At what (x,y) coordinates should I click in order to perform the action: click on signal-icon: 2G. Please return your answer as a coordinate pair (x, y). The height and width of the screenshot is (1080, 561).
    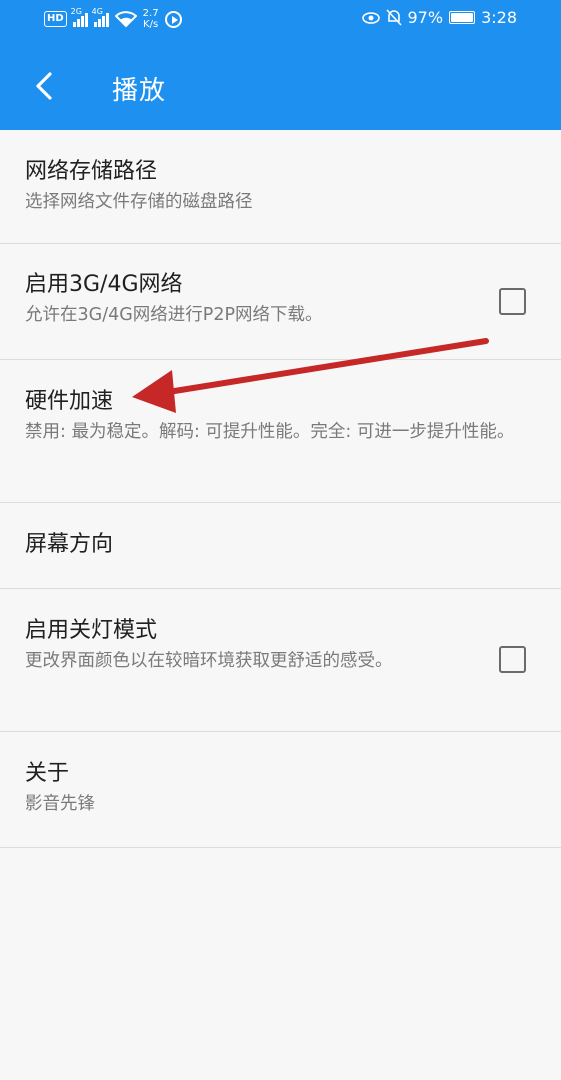
    Looking at the image, I should click on (79, 17).